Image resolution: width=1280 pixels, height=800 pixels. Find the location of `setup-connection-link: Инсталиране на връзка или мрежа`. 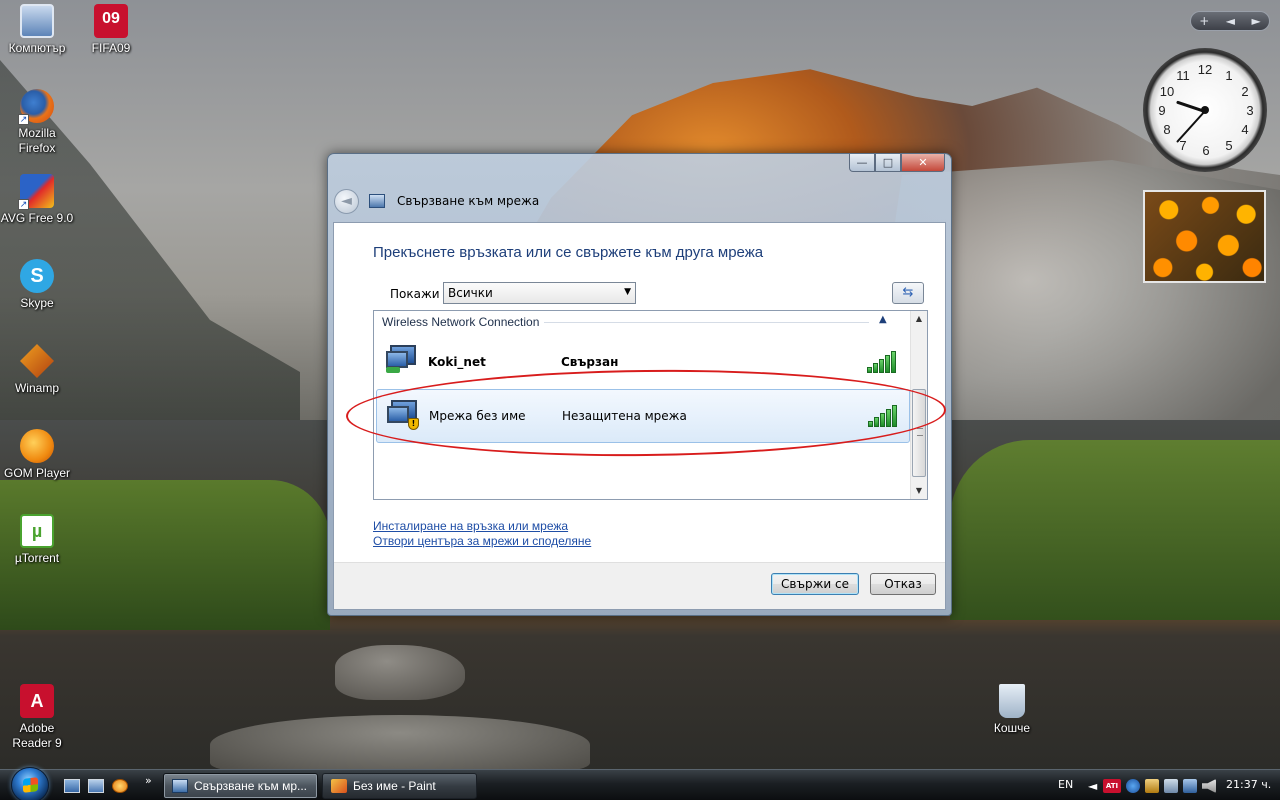

setup-connection-link: Инсталиране на връзка или мрежа is located at coordinates (470, 526).